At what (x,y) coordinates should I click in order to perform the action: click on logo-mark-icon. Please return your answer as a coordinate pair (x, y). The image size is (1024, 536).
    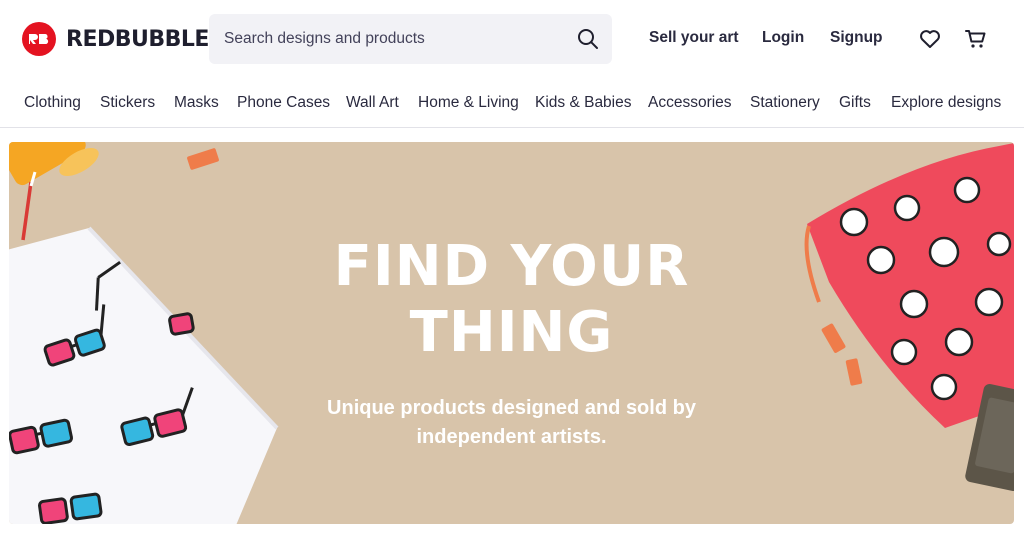
    Looking at the image, I should click on (39, 39).